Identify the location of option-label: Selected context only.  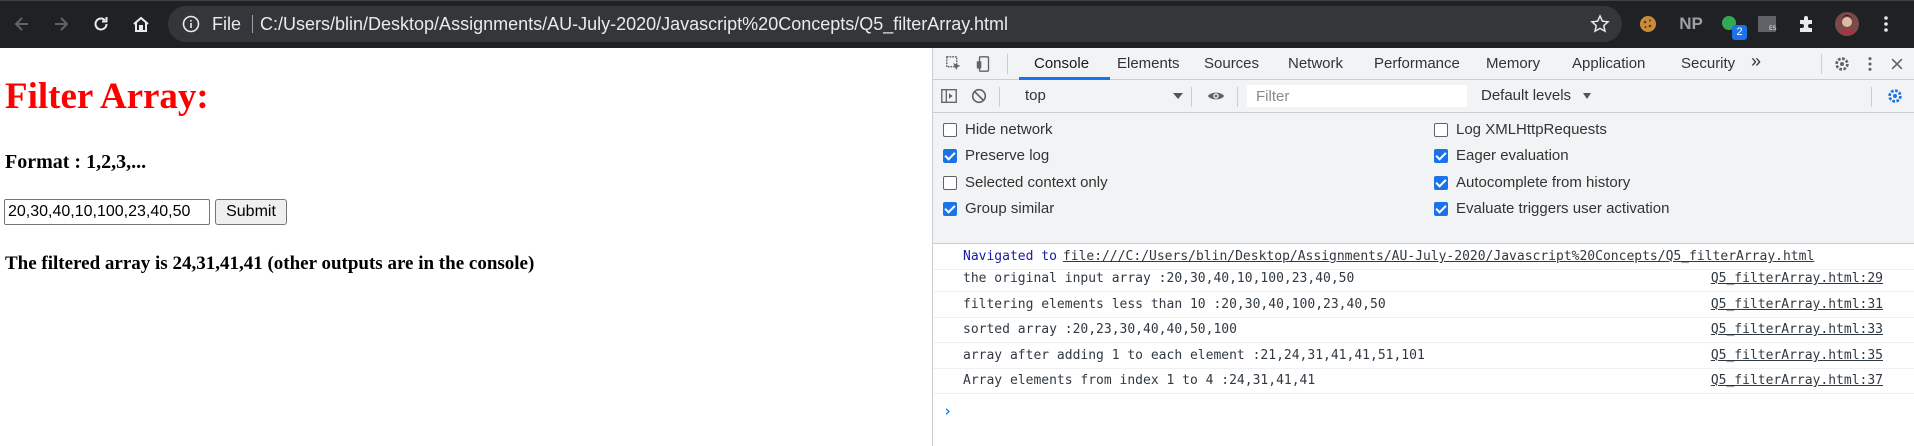
(1036, 182).